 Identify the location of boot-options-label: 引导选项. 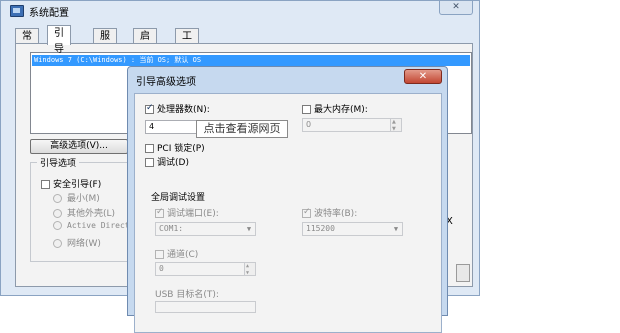
(58, 162).